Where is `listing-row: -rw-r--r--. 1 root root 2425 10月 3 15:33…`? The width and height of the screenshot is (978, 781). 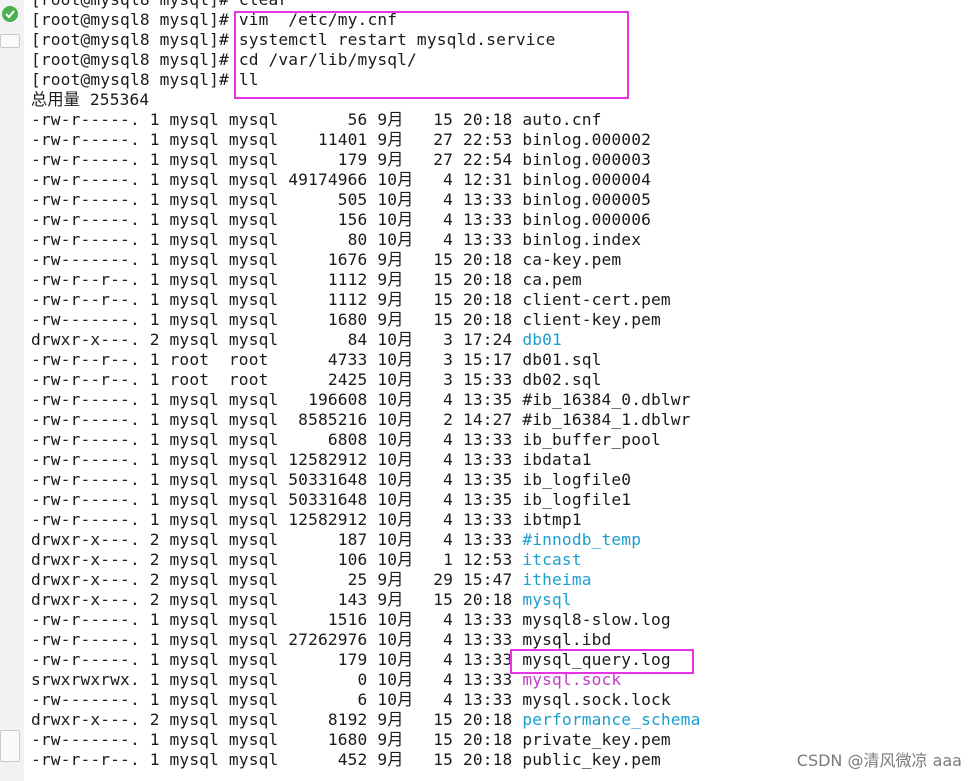 listing-row: -rw-r--r--. 1 root root 2425 10月 3 15:33… is located at coordinates (365, 380).